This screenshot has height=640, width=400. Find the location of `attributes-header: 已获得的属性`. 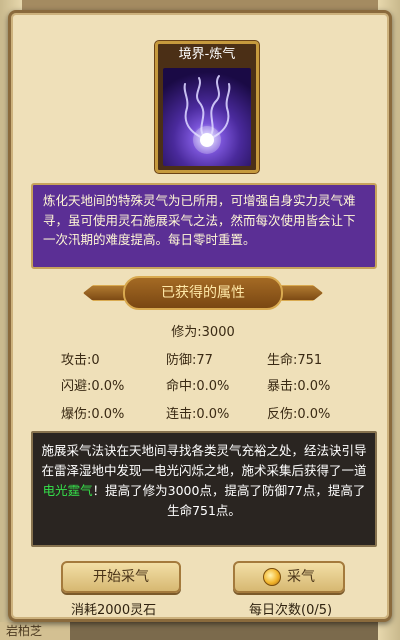

attributes-header: 已获得的属性 is located at coordinates (203, 293).